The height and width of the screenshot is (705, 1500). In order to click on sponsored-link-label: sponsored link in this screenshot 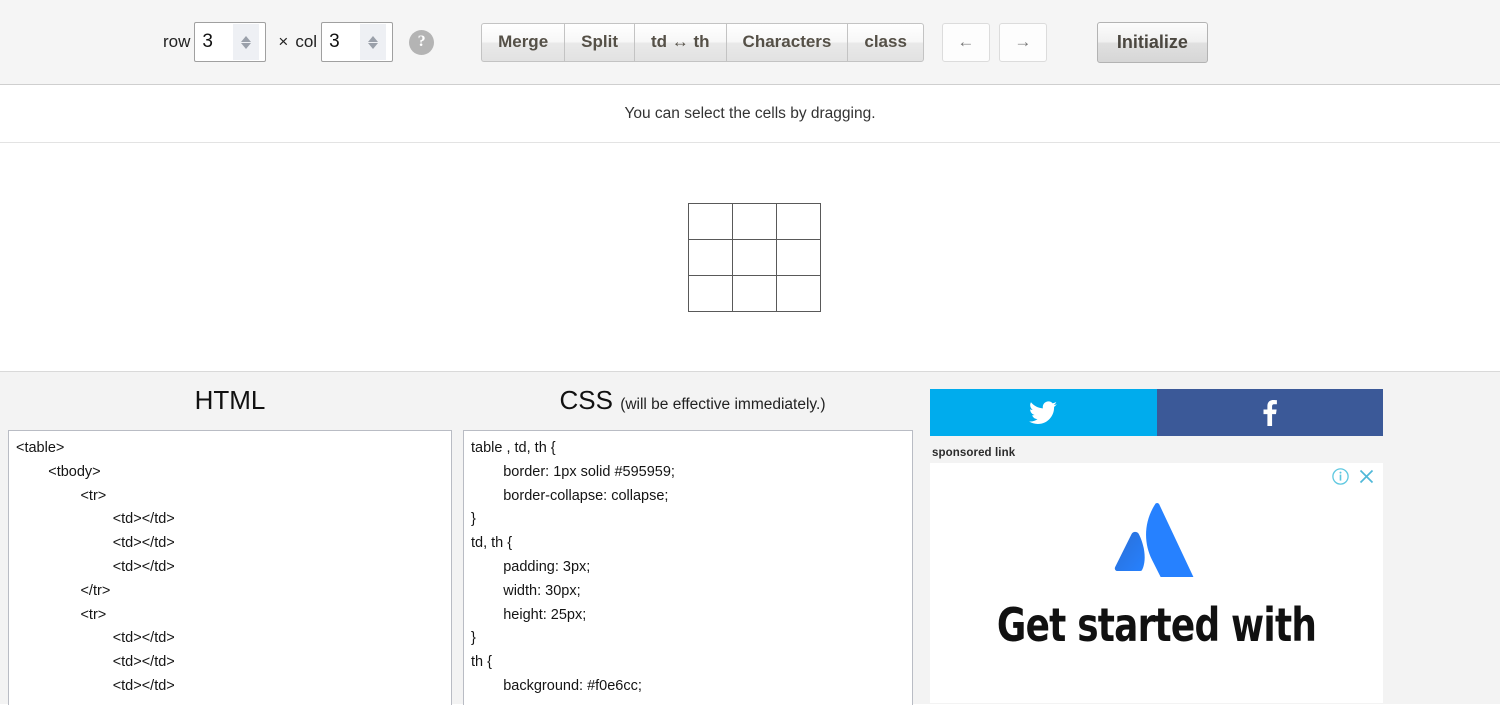, I will do `click(974, 453)`.